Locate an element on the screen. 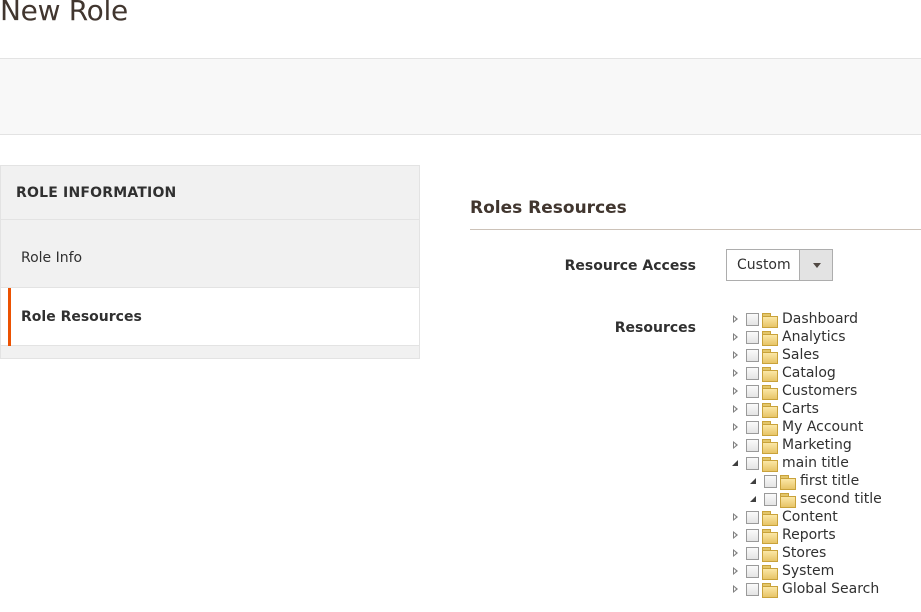 Image resolution: width=921 pixels, height=612 pixels. tree-node: Marketing is located at coordinates (805, 445).